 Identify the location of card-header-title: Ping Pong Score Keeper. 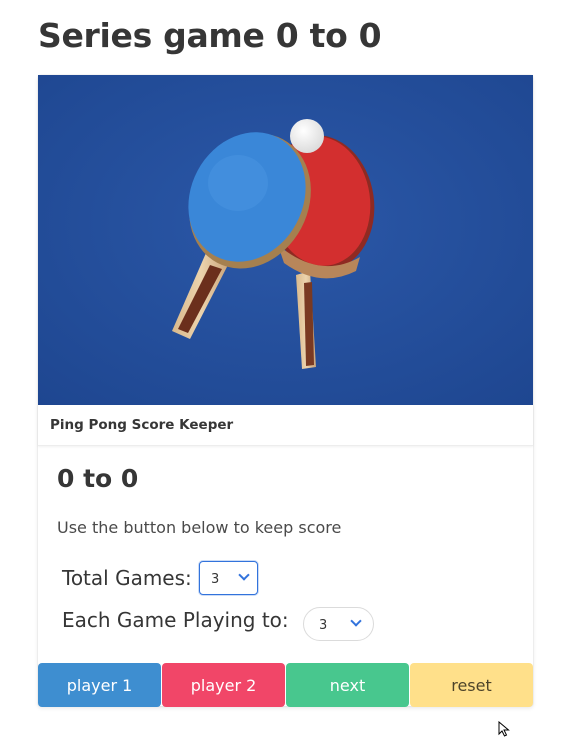
(142, 425).